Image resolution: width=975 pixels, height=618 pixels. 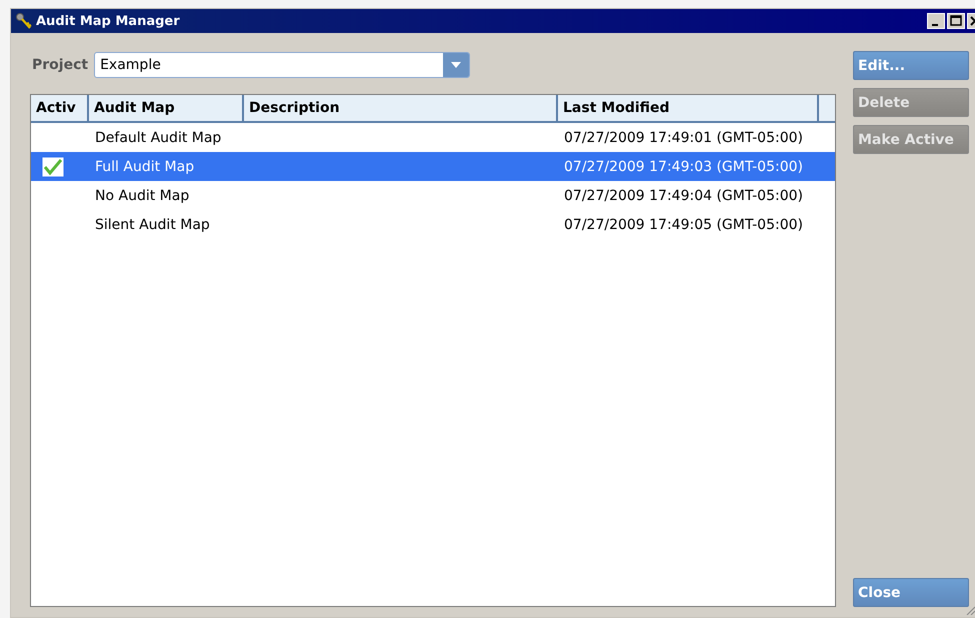 What do you see at coordinates (166, 108) in the screenshot?
I see `column-header: Audit Map` at bounding box center [166, 108].